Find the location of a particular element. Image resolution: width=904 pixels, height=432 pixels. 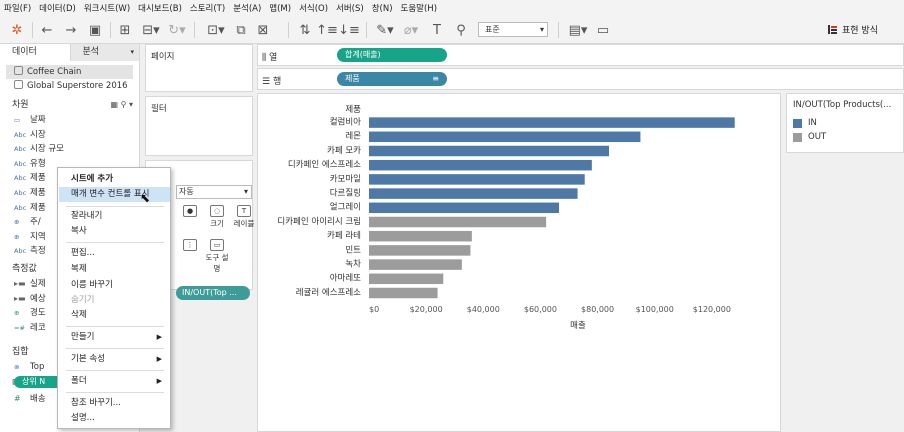

rows-shelf: ☰ 행 제품 ≡ is located at coordinates (580, 79).